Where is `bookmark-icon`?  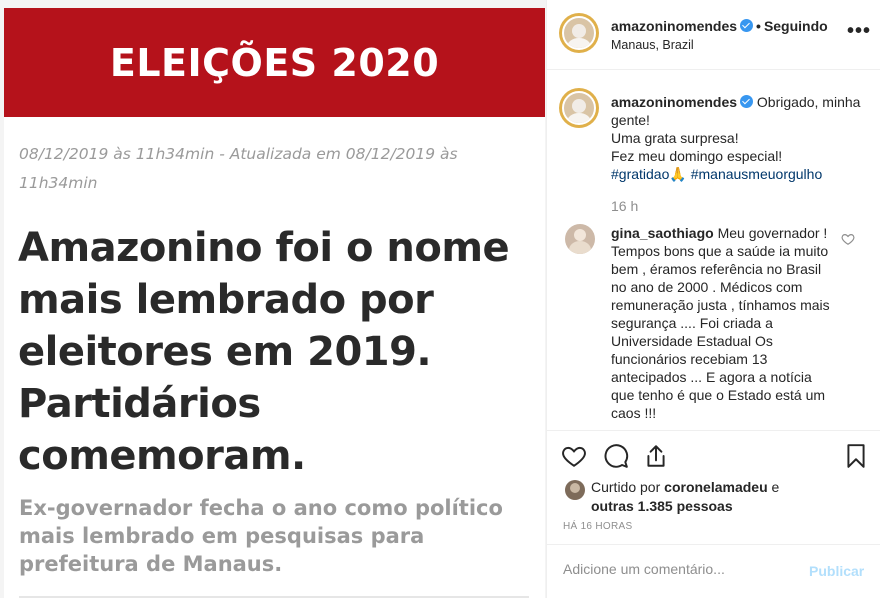
bookmark-icon is located at coordinates (856, 456).